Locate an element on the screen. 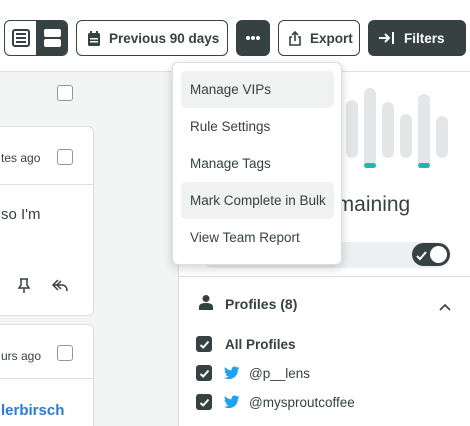 The width and height of the screenshot is (470, 426). calendar-icon is located at coordinates (94, 38).